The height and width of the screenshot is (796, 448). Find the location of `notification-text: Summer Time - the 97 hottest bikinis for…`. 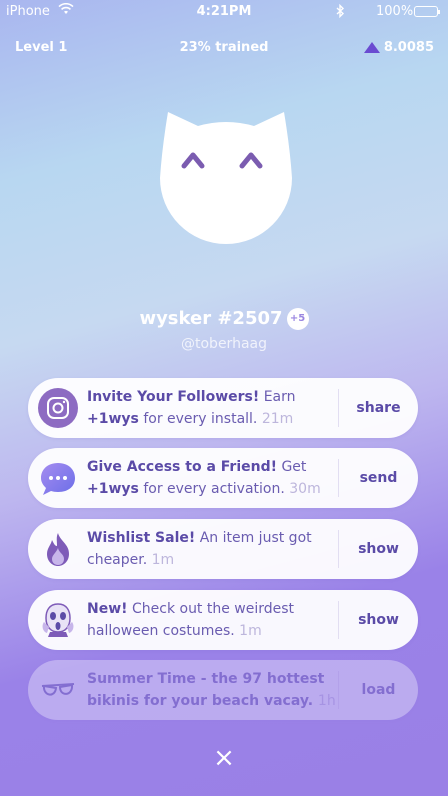

notification-text: Summer Time - the 97 hottest bikinis for… is located at coordinates (211, 690).